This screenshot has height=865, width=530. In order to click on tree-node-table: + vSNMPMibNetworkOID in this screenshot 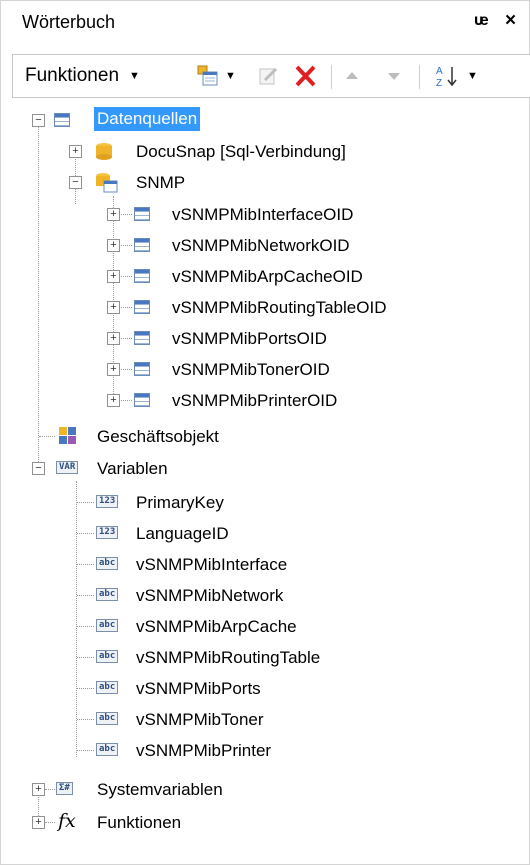, I will do `click(265, 245)`.